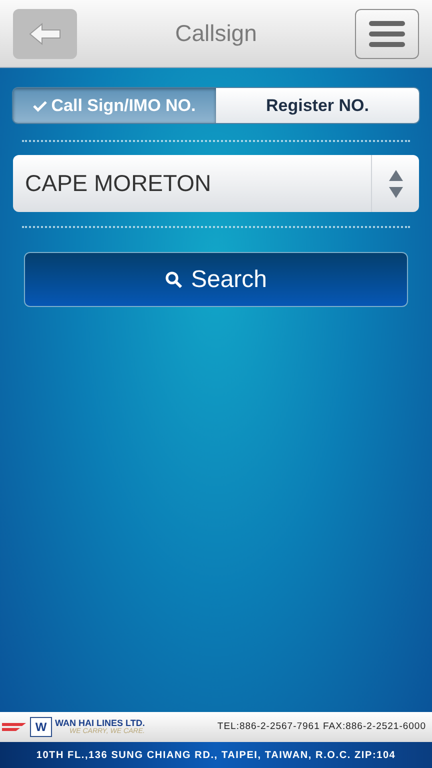 The image size is (432, 768). Describe the element at coordinates (40, 106) in the screenshot. I see `check-icon` at that location.